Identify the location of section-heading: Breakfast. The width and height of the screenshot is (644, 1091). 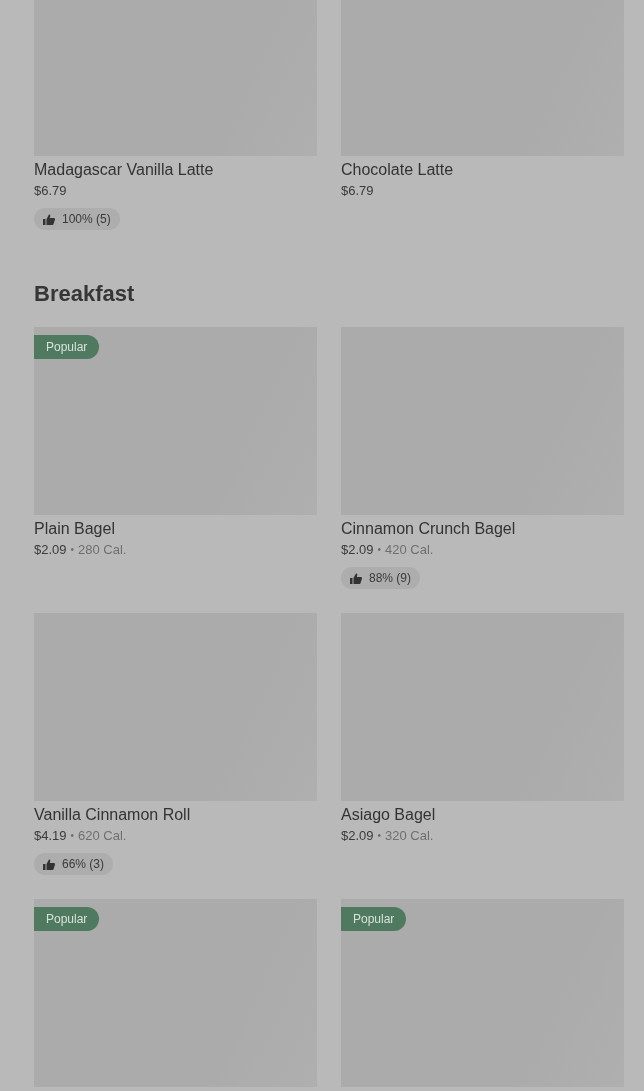
(84, 294).